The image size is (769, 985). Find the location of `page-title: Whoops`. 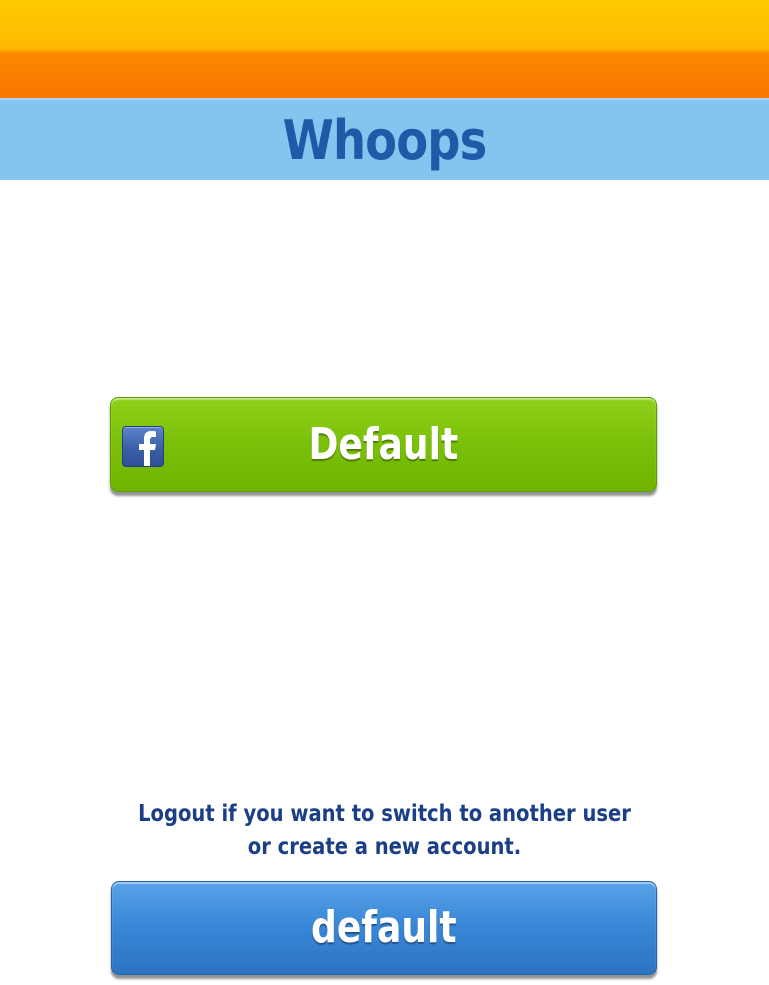

page-title: Whoops is located at coordinates (385, 140).